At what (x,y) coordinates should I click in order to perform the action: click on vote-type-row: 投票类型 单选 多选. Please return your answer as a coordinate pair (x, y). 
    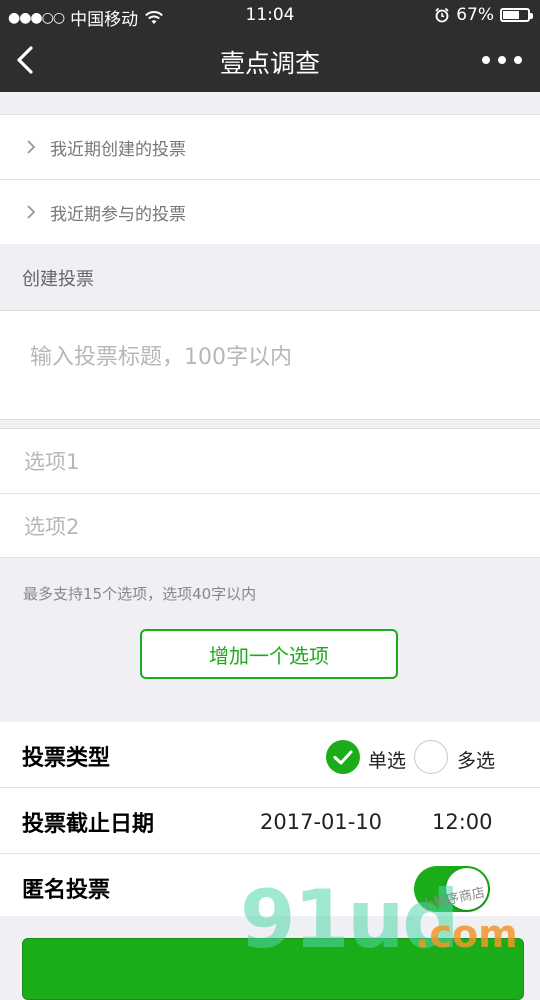
    Looking at the image, I should click on (270, 755).